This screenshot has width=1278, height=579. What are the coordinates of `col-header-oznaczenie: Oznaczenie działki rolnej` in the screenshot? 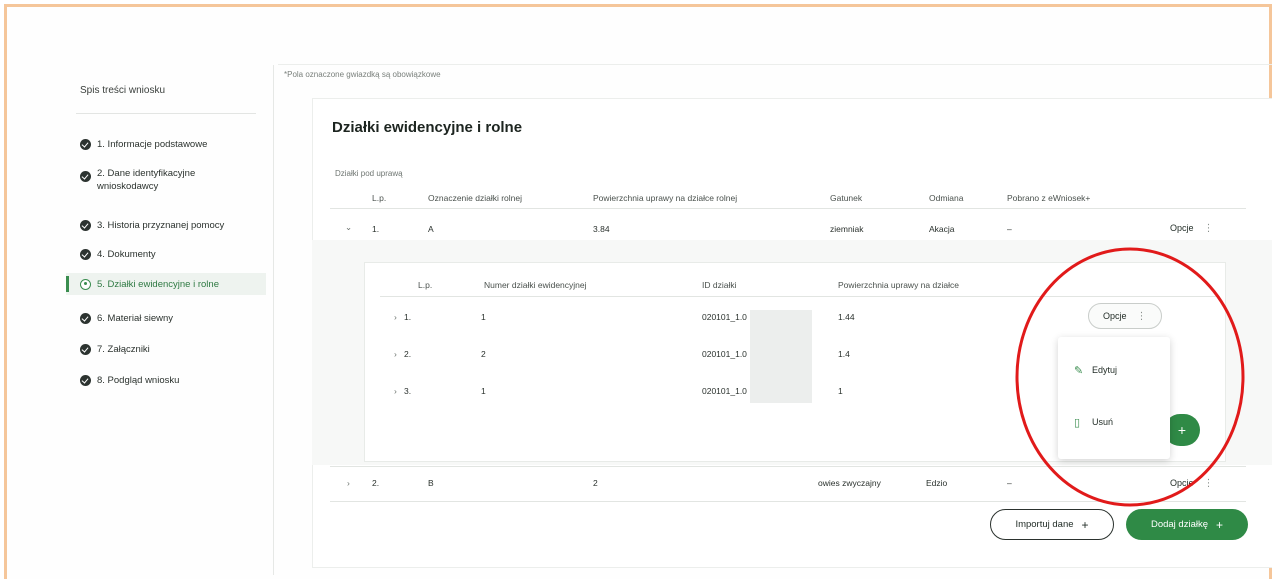 It's located at (475, 198).